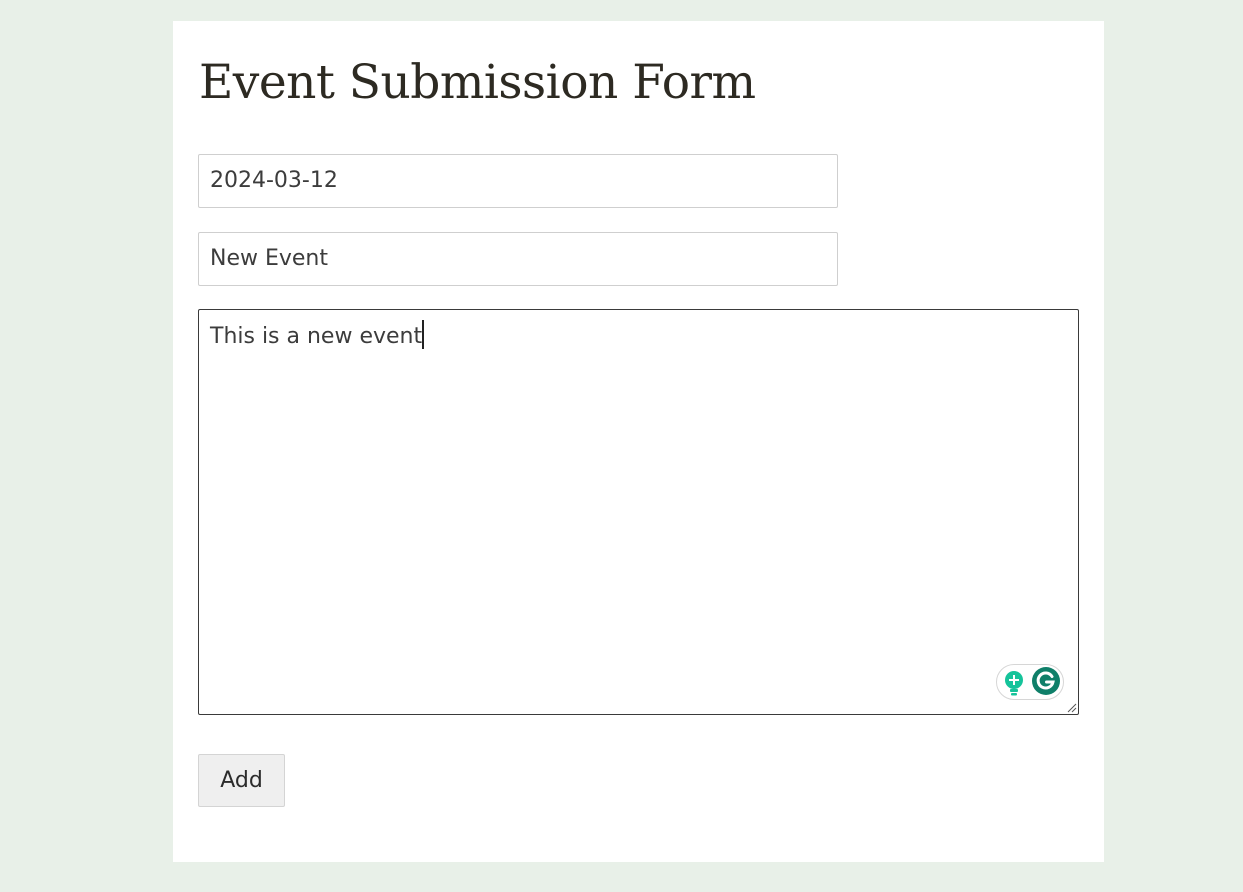 The height and width of the screenshot is (892, 1243). What do you see at coordinates (1030, 682) in the screenshot?
I see `grammarly-widget` at bounding box center [1030, 682].